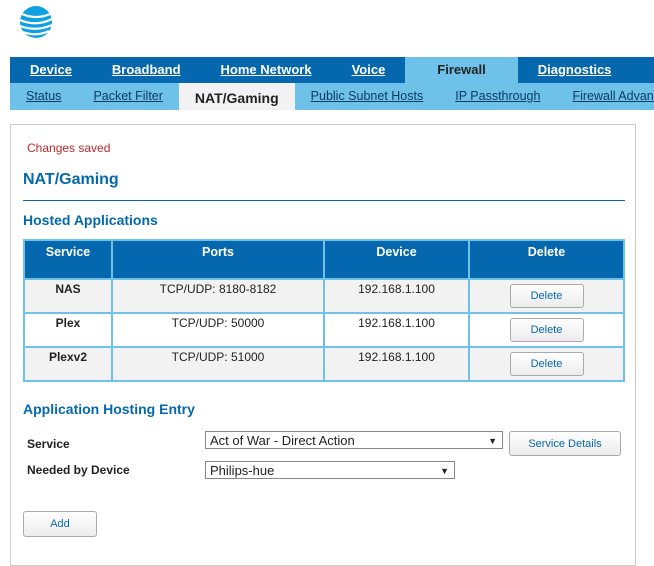  What do you see at coordinates (218, 330) in the screenshot?
I see `cell-ports: TCP/UDP: 50000` at bounding box center [218, 330].